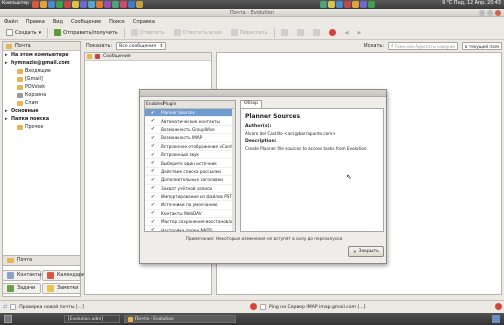 Image resolution: width=504 pixels, height=325 pixels. What do you see at coordinates (198, 32) in the screenshot?
I see `reply-all-button: Ответить всем` at bounding box center [198, 32].